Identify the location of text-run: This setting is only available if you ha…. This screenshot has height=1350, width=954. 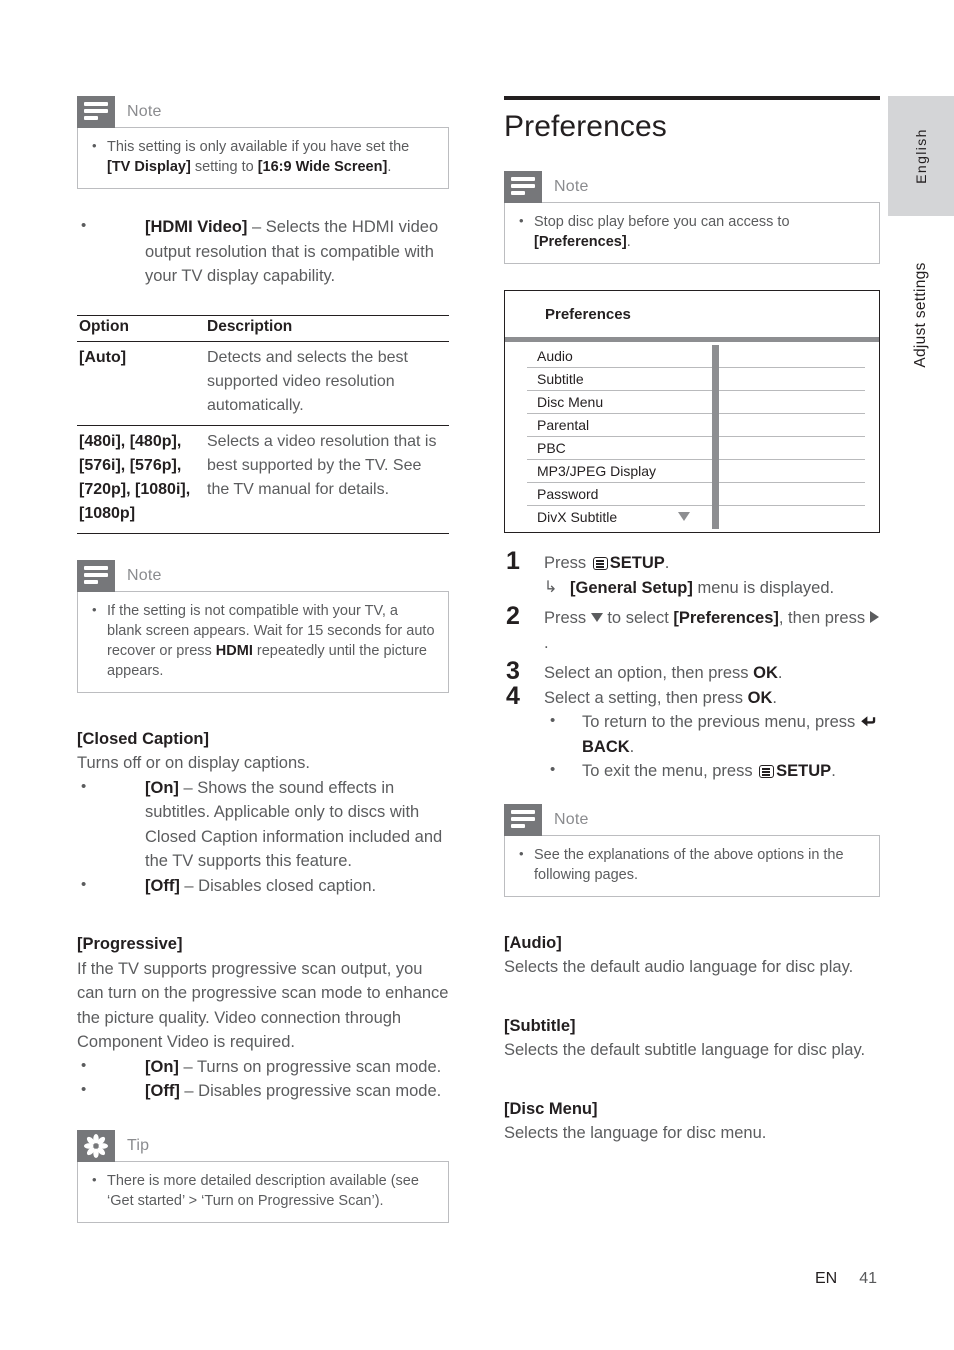
(258, 147).